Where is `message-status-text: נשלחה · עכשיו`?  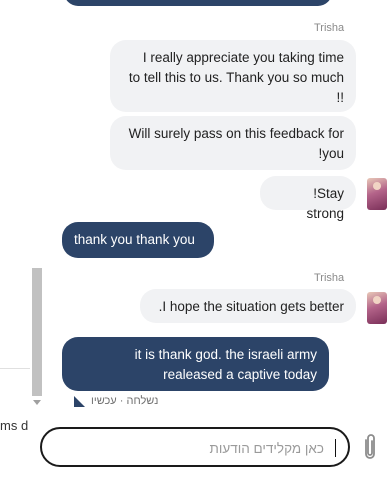 message-status-text: נשלחה · עכשיו is located at coordinates (125, 401).